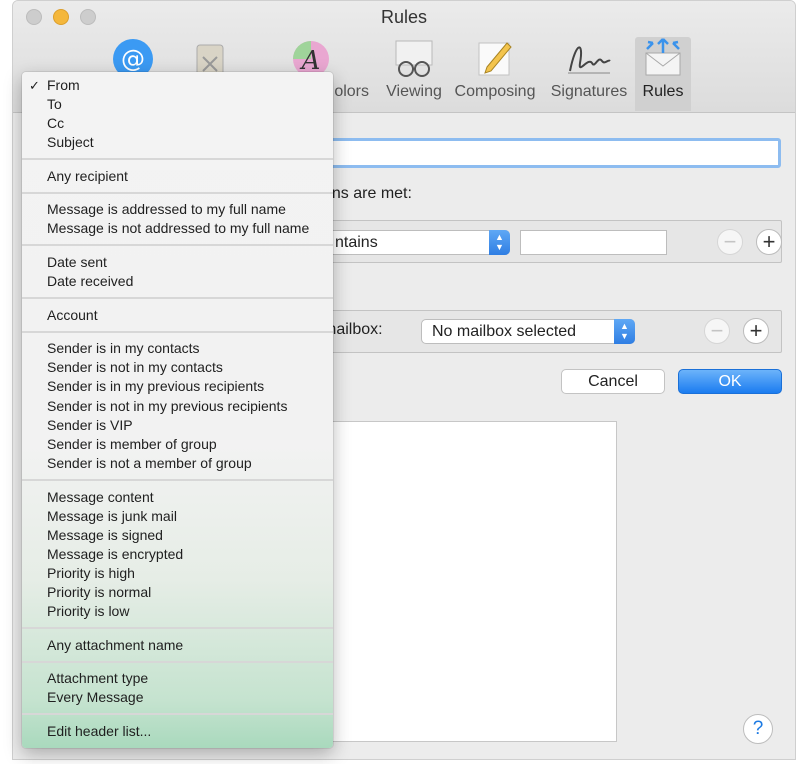  Describe the element at coordinates (177, 611) in the screenshot. I see `menu-item-priority-low: Priority is low` at that location.